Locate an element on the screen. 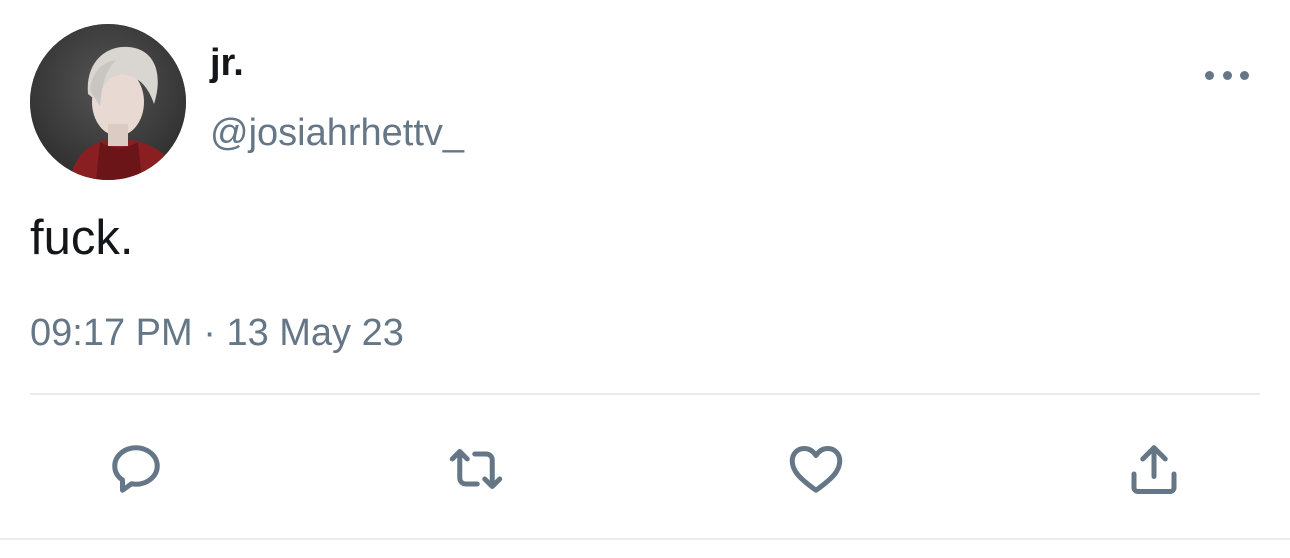  avatar is located at coordinates (108, 102).